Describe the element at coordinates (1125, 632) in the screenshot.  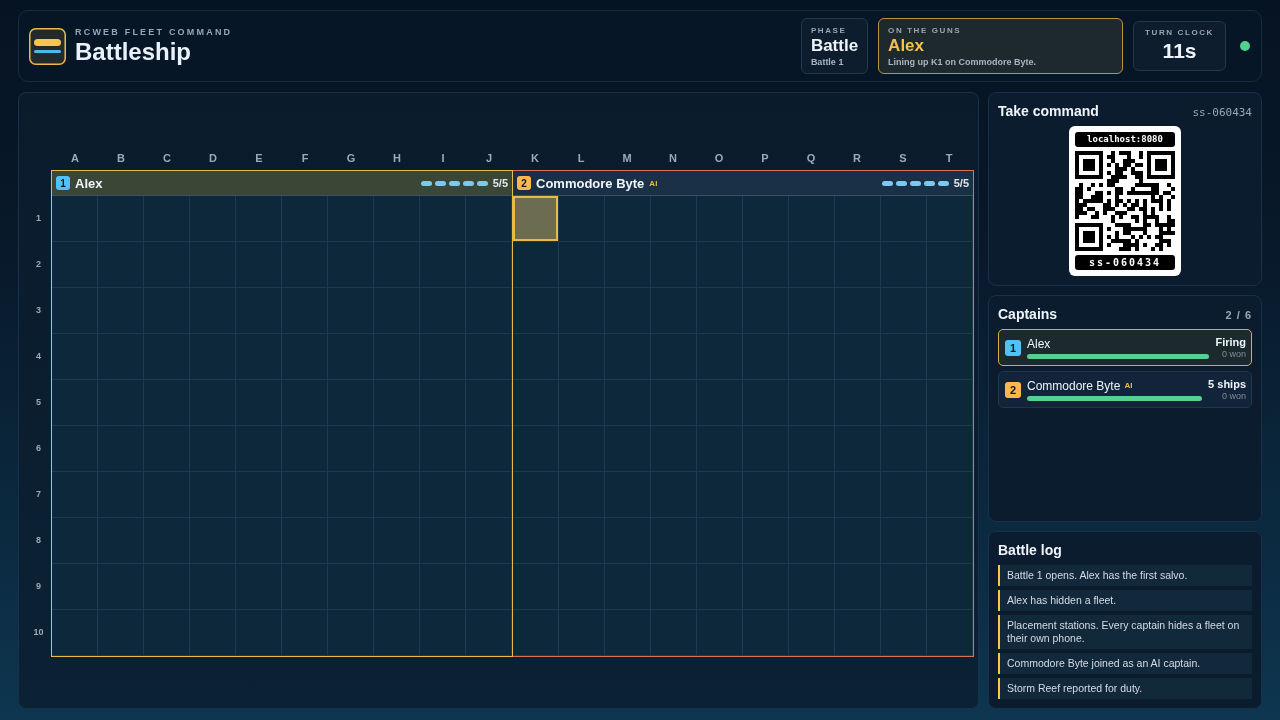
I see `log-entry: Placement stations. Every captain hides a fleet on their own phone.` at that location.